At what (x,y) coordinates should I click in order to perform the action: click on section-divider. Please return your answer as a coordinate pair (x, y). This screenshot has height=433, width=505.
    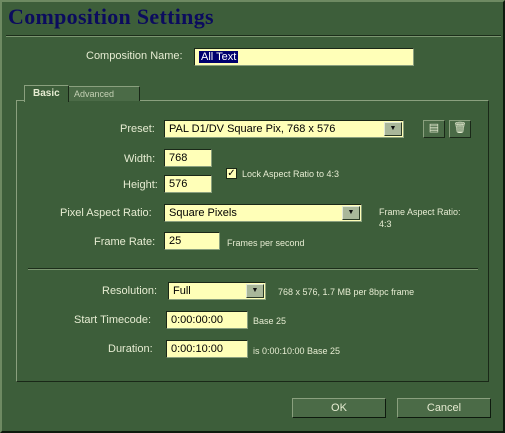
    Looking at the image, I should click on (253, 269).